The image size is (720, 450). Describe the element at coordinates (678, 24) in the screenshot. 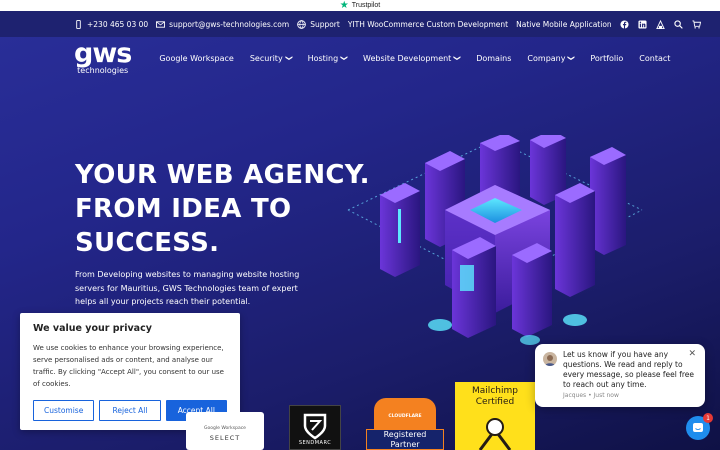

I see `search-icon` at that location.